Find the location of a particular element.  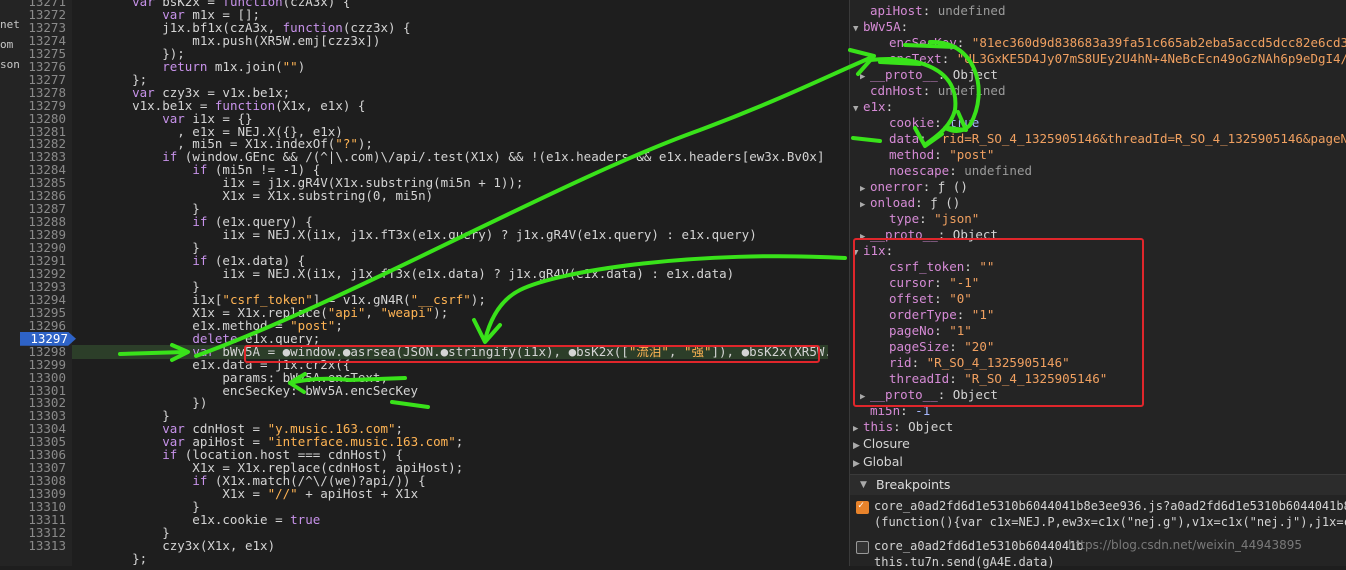

scope-property-key: __proto__ is located at coordinates (904, 74).